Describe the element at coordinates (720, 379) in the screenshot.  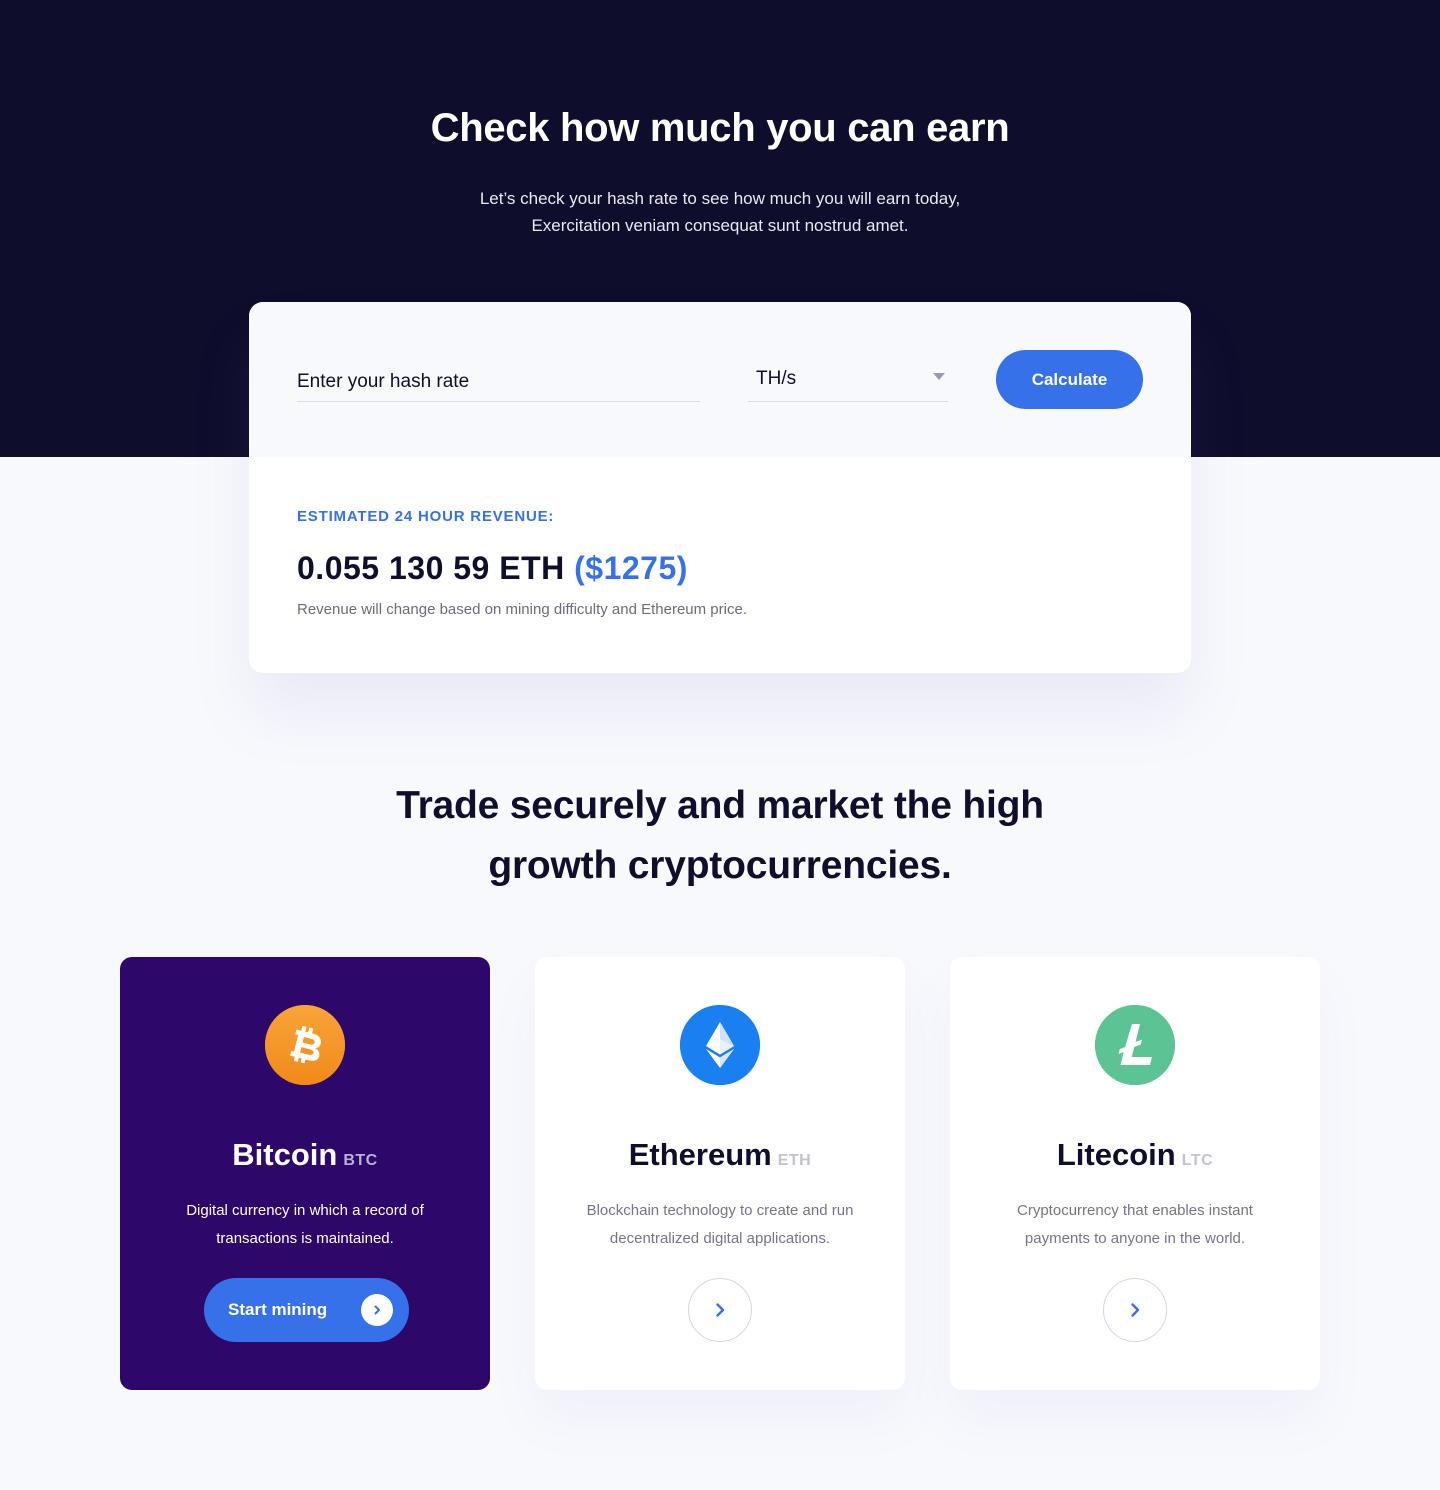
I see `calculator-form: TH/s Calculate` at that location.